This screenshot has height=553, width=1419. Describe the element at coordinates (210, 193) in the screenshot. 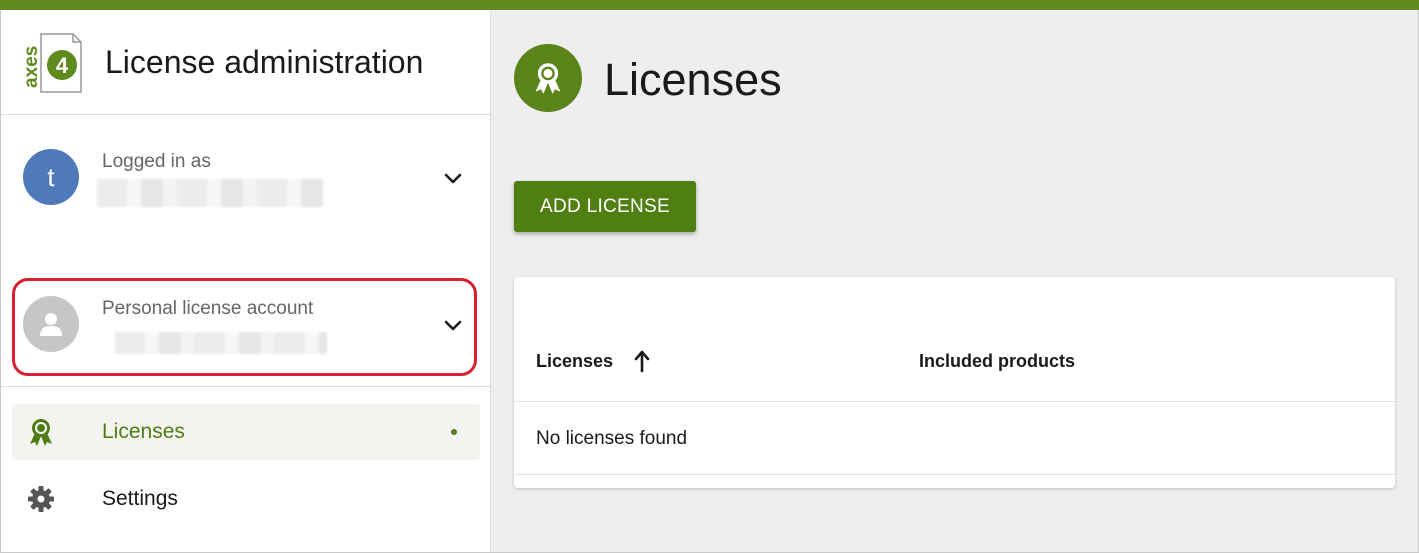

I see `redacted-user-name` at that location.